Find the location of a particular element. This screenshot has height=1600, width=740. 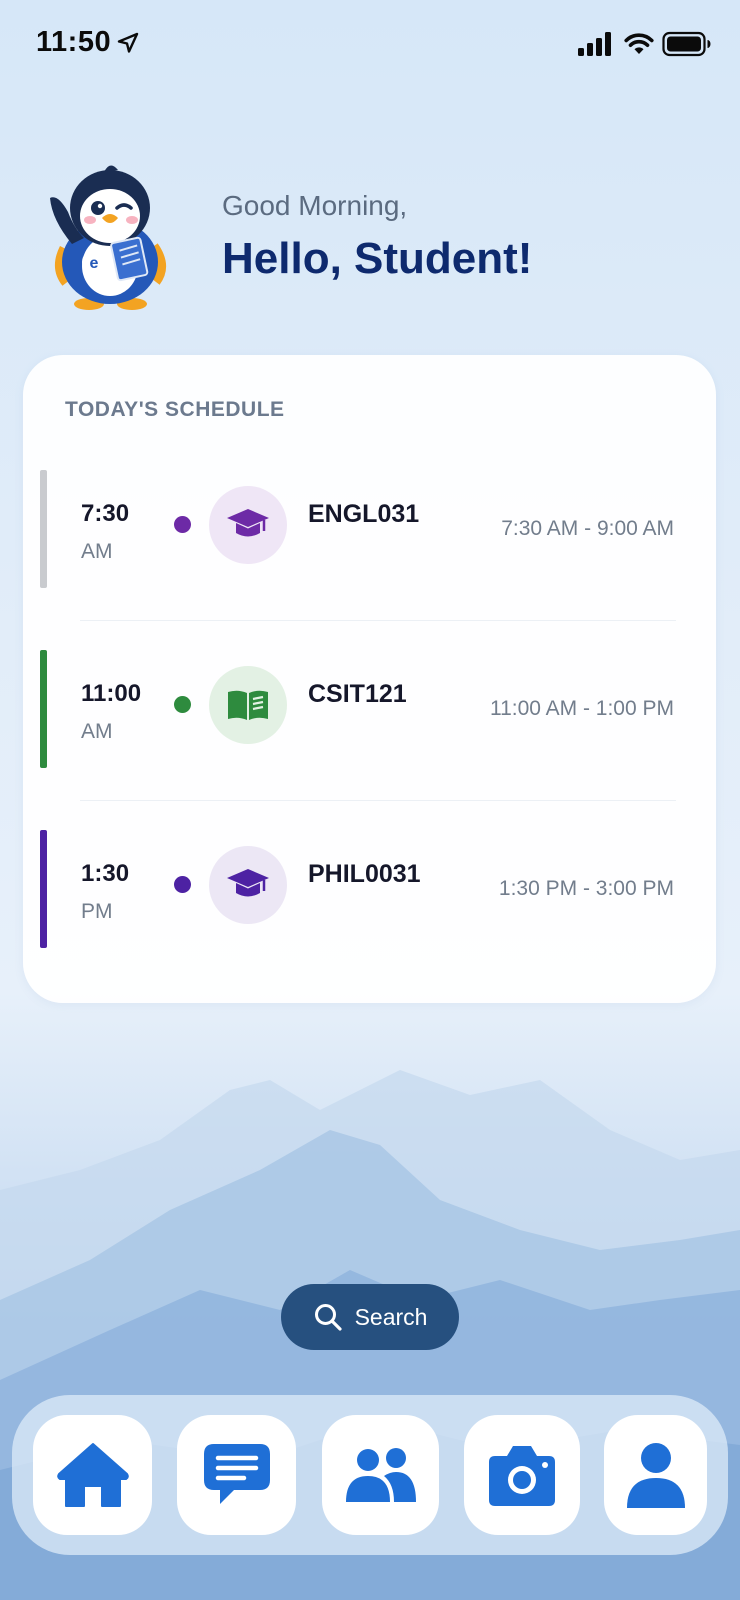

status-time: 11:50 is located at coordinates (74, 42).